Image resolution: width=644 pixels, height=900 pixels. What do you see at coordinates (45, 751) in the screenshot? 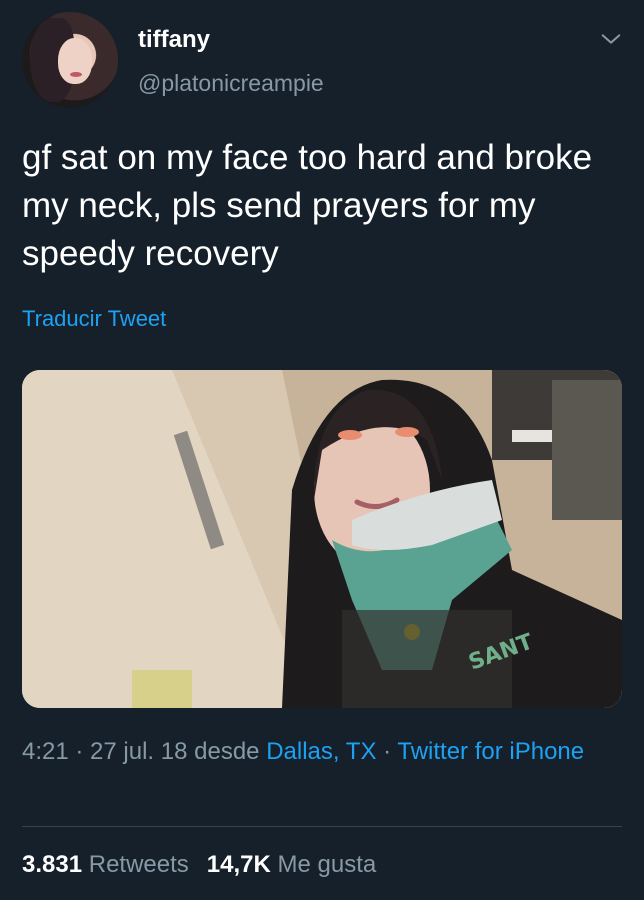
I see `tweet-time: 4:21` at bounding box center [45, 751].